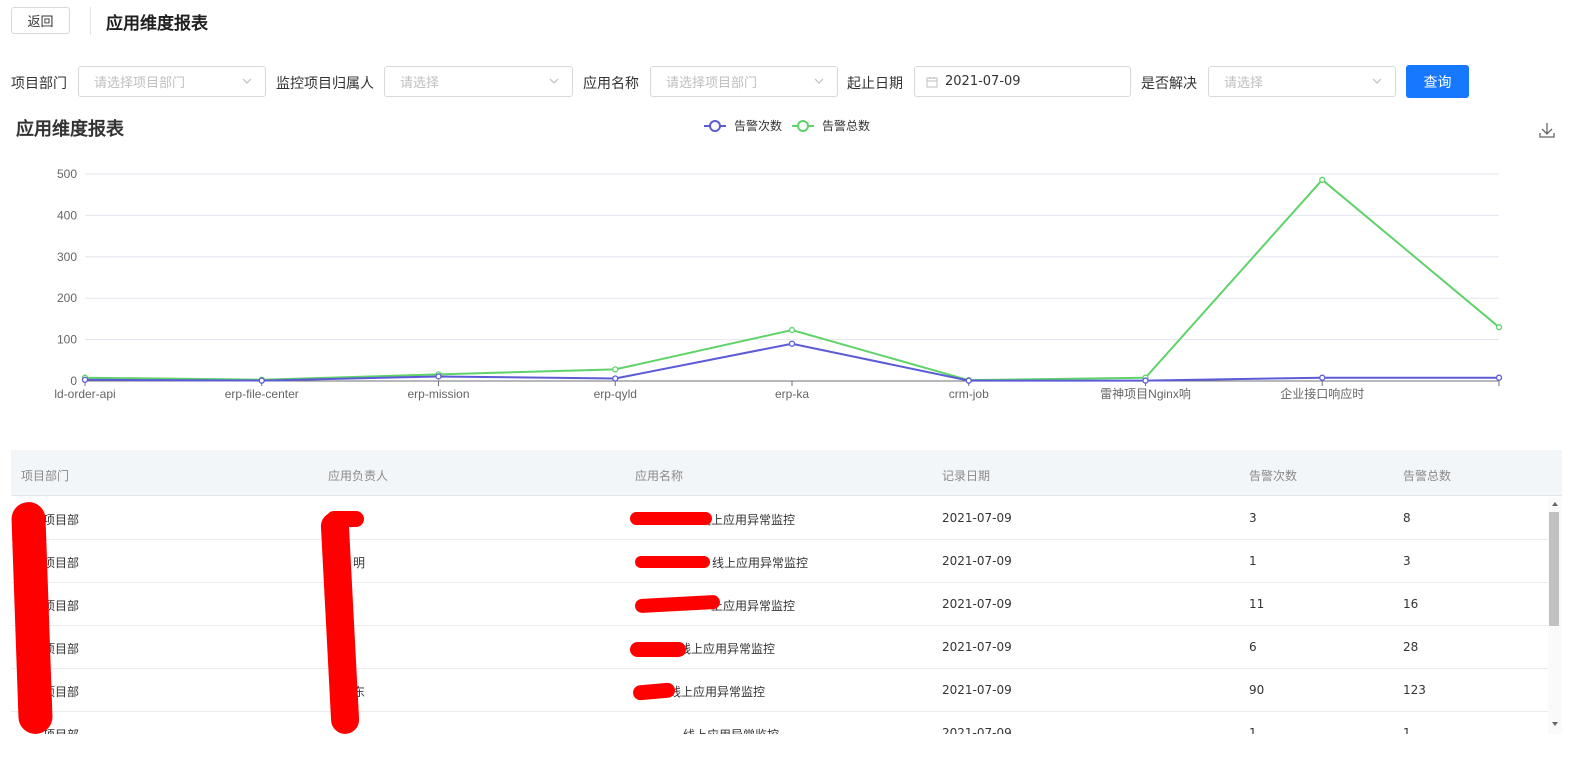 The width and height of the screenshot is (1593, 776). I want to click on x-tick-label: erp-qyld, so click(615, 394).